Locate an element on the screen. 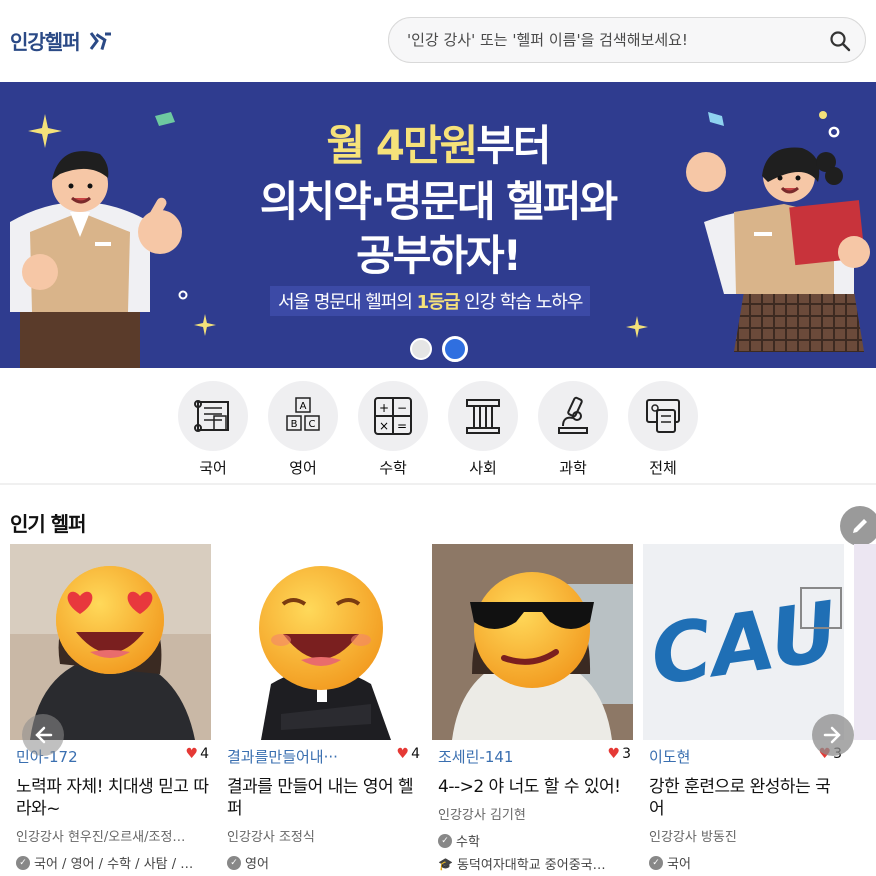  like-count-value: 3 is located at coordinates (626, 754).